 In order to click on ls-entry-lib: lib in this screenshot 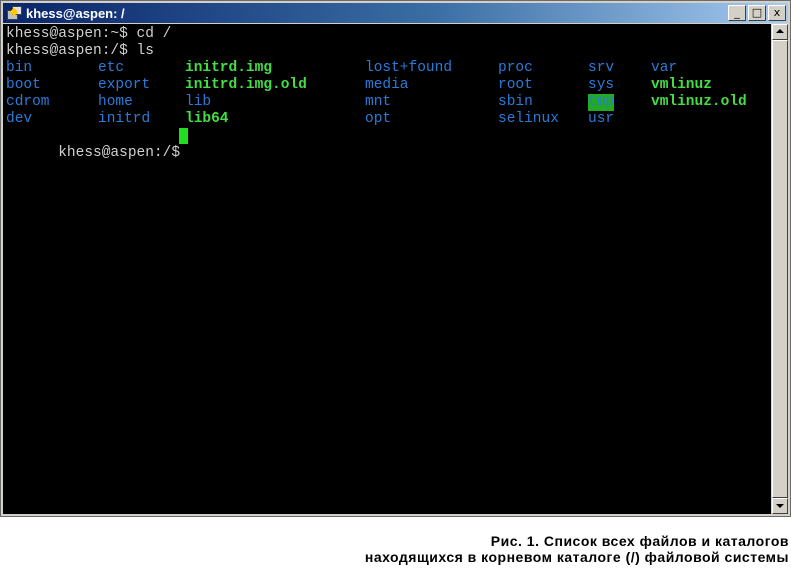, I will do `click(198, 102)`.